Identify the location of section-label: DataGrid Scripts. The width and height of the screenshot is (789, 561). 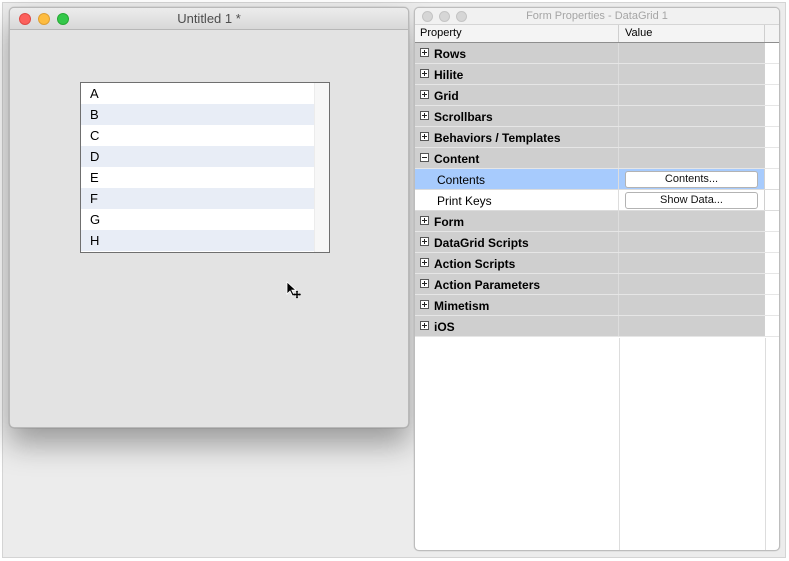
(481, 243).